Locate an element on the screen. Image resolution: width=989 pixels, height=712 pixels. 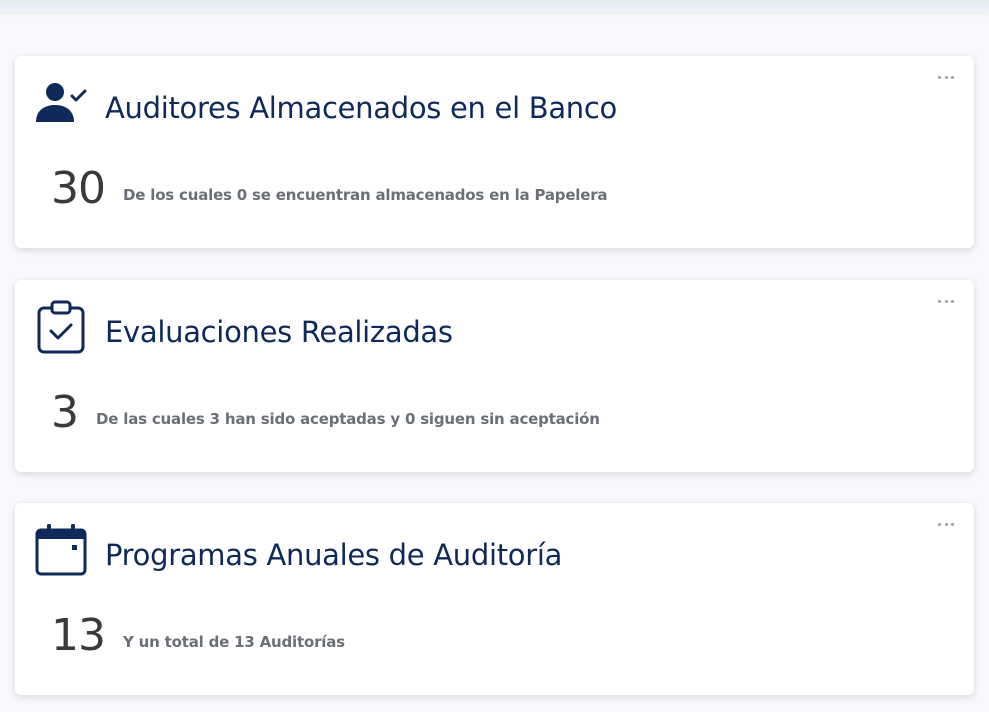
card-count: 3 is located at coordinates (65, 412).